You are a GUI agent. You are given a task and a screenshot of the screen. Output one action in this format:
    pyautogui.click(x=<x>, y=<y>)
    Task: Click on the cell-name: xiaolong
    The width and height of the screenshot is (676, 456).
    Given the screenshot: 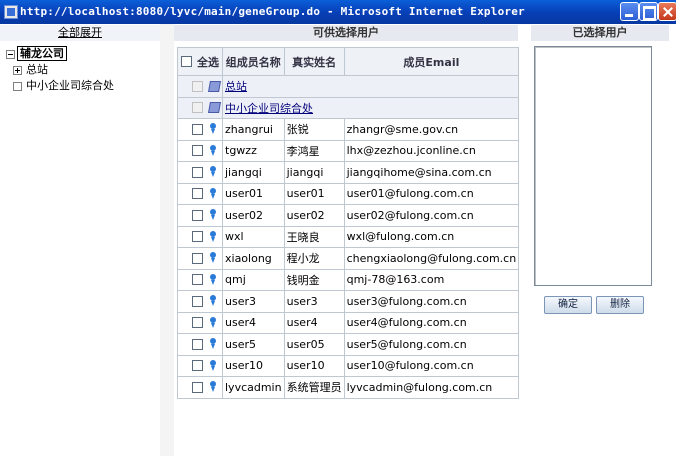 What is the action you would take?
    pyautogui.click(x=253, y=258)
    